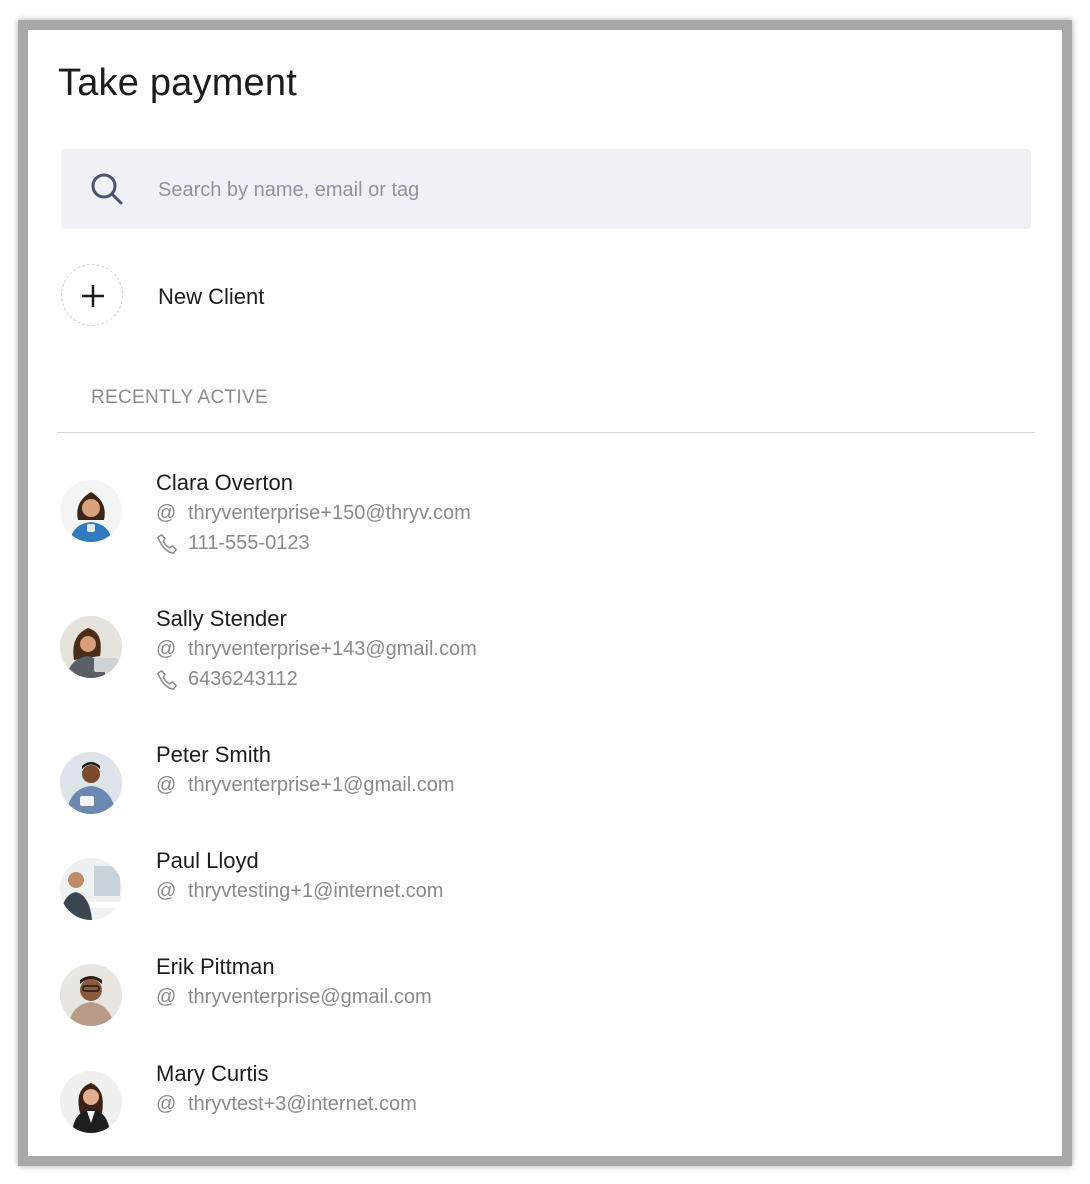 The height and width of the screenshot is (1184, 1090). I want to click on client-name: Mary Curtis, so click(212, 1073).